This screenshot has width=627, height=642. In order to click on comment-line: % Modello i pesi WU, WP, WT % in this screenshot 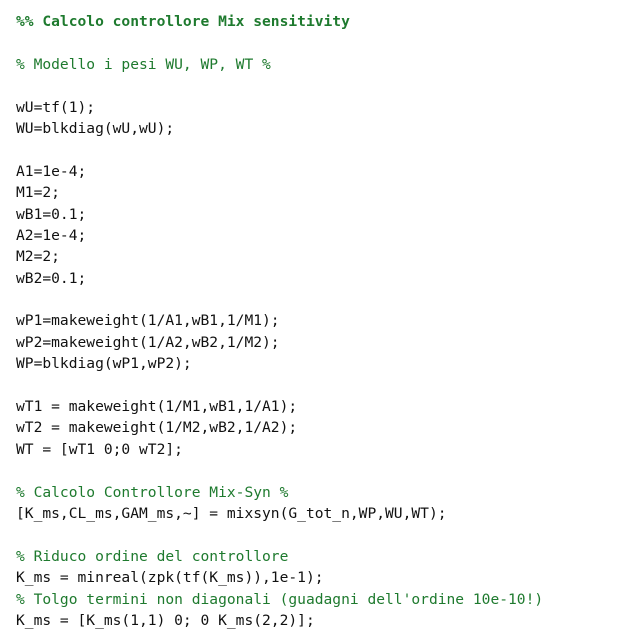, I will do `click(316, 64)`.